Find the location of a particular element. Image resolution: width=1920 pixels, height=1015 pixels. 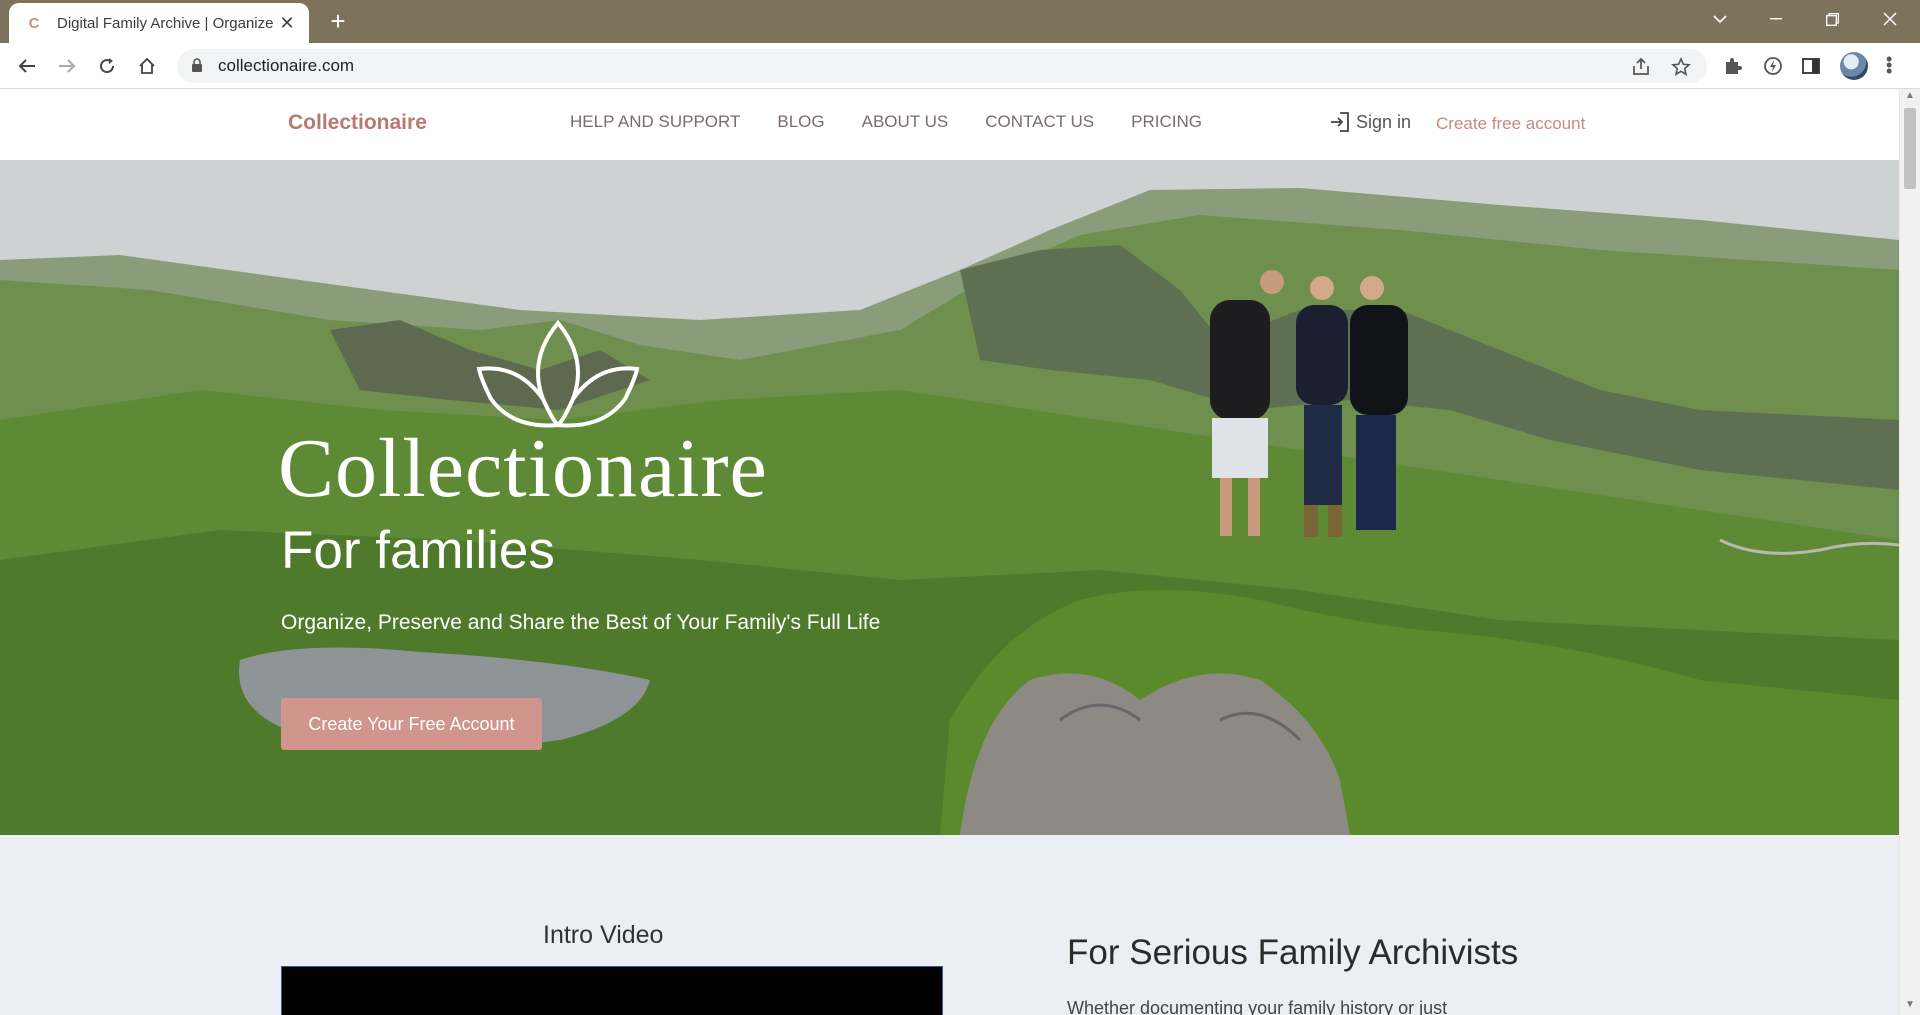

bookmark-star-icon is located at coordinates (1681, 67).